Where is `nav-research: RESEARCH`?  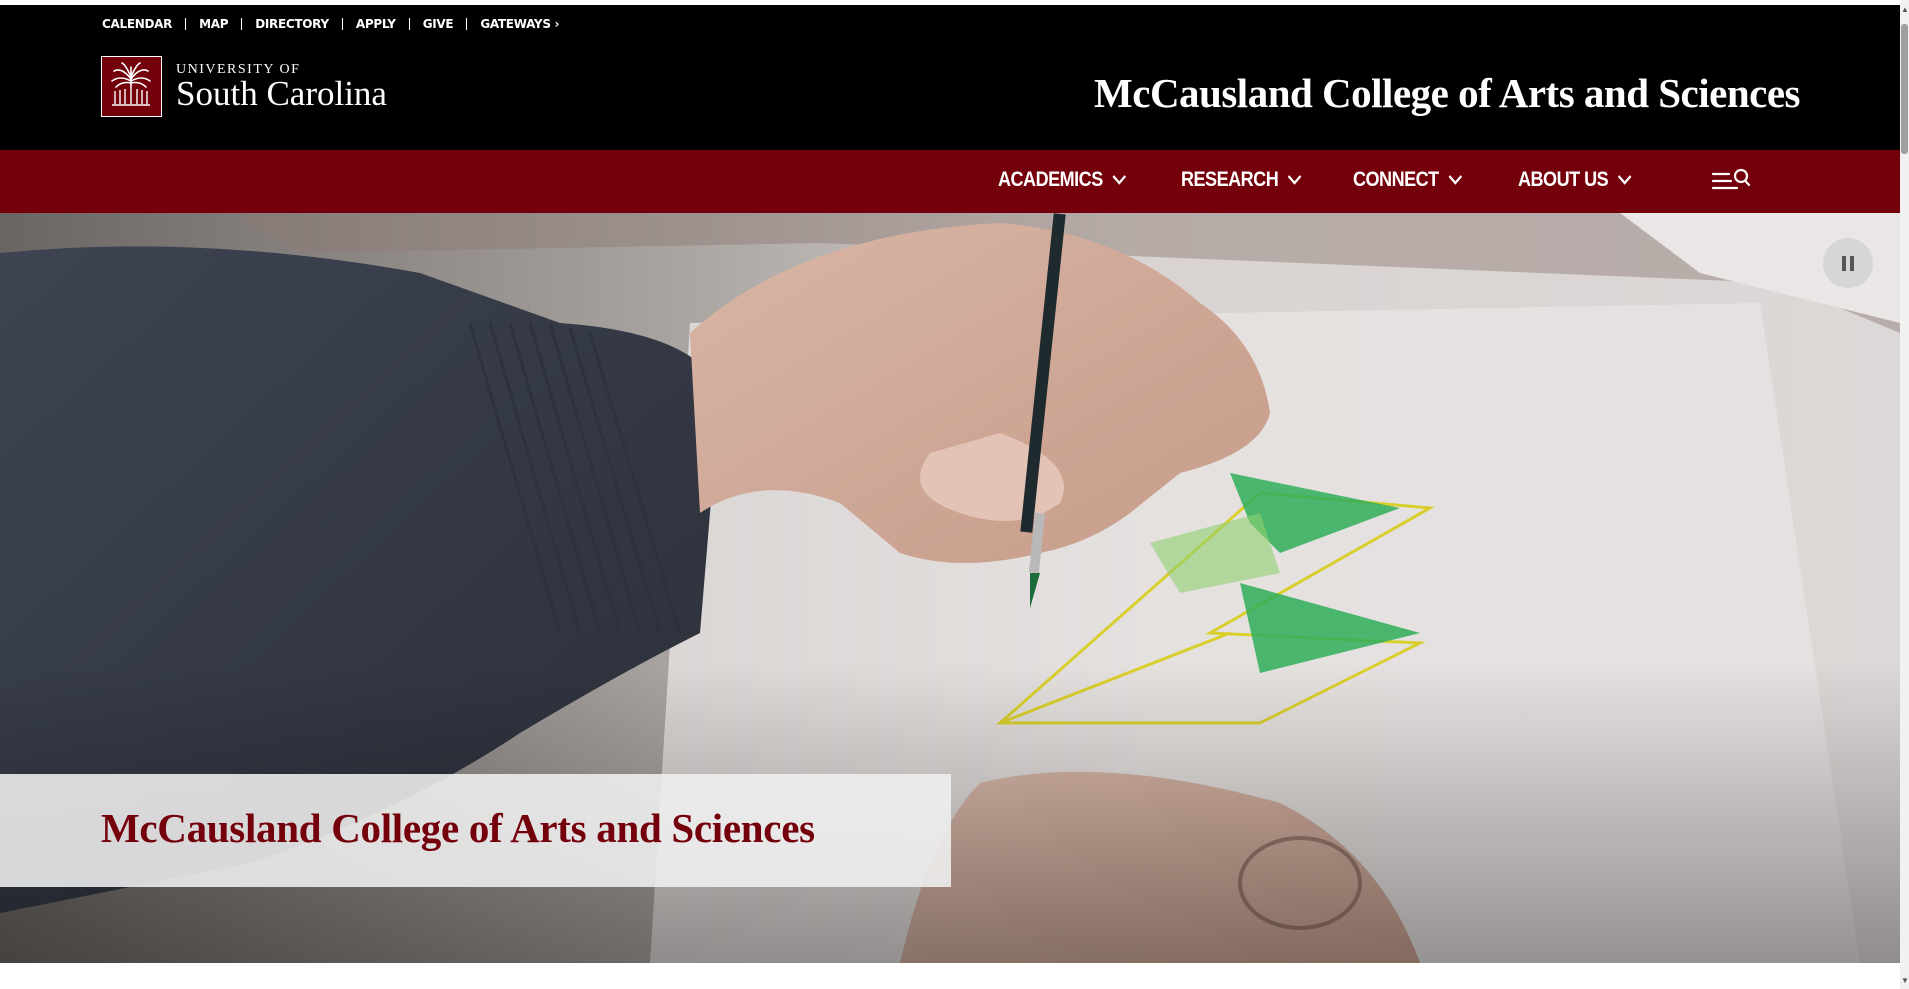 nav-research: RESEARCH is located at coordinates (1241, 180).